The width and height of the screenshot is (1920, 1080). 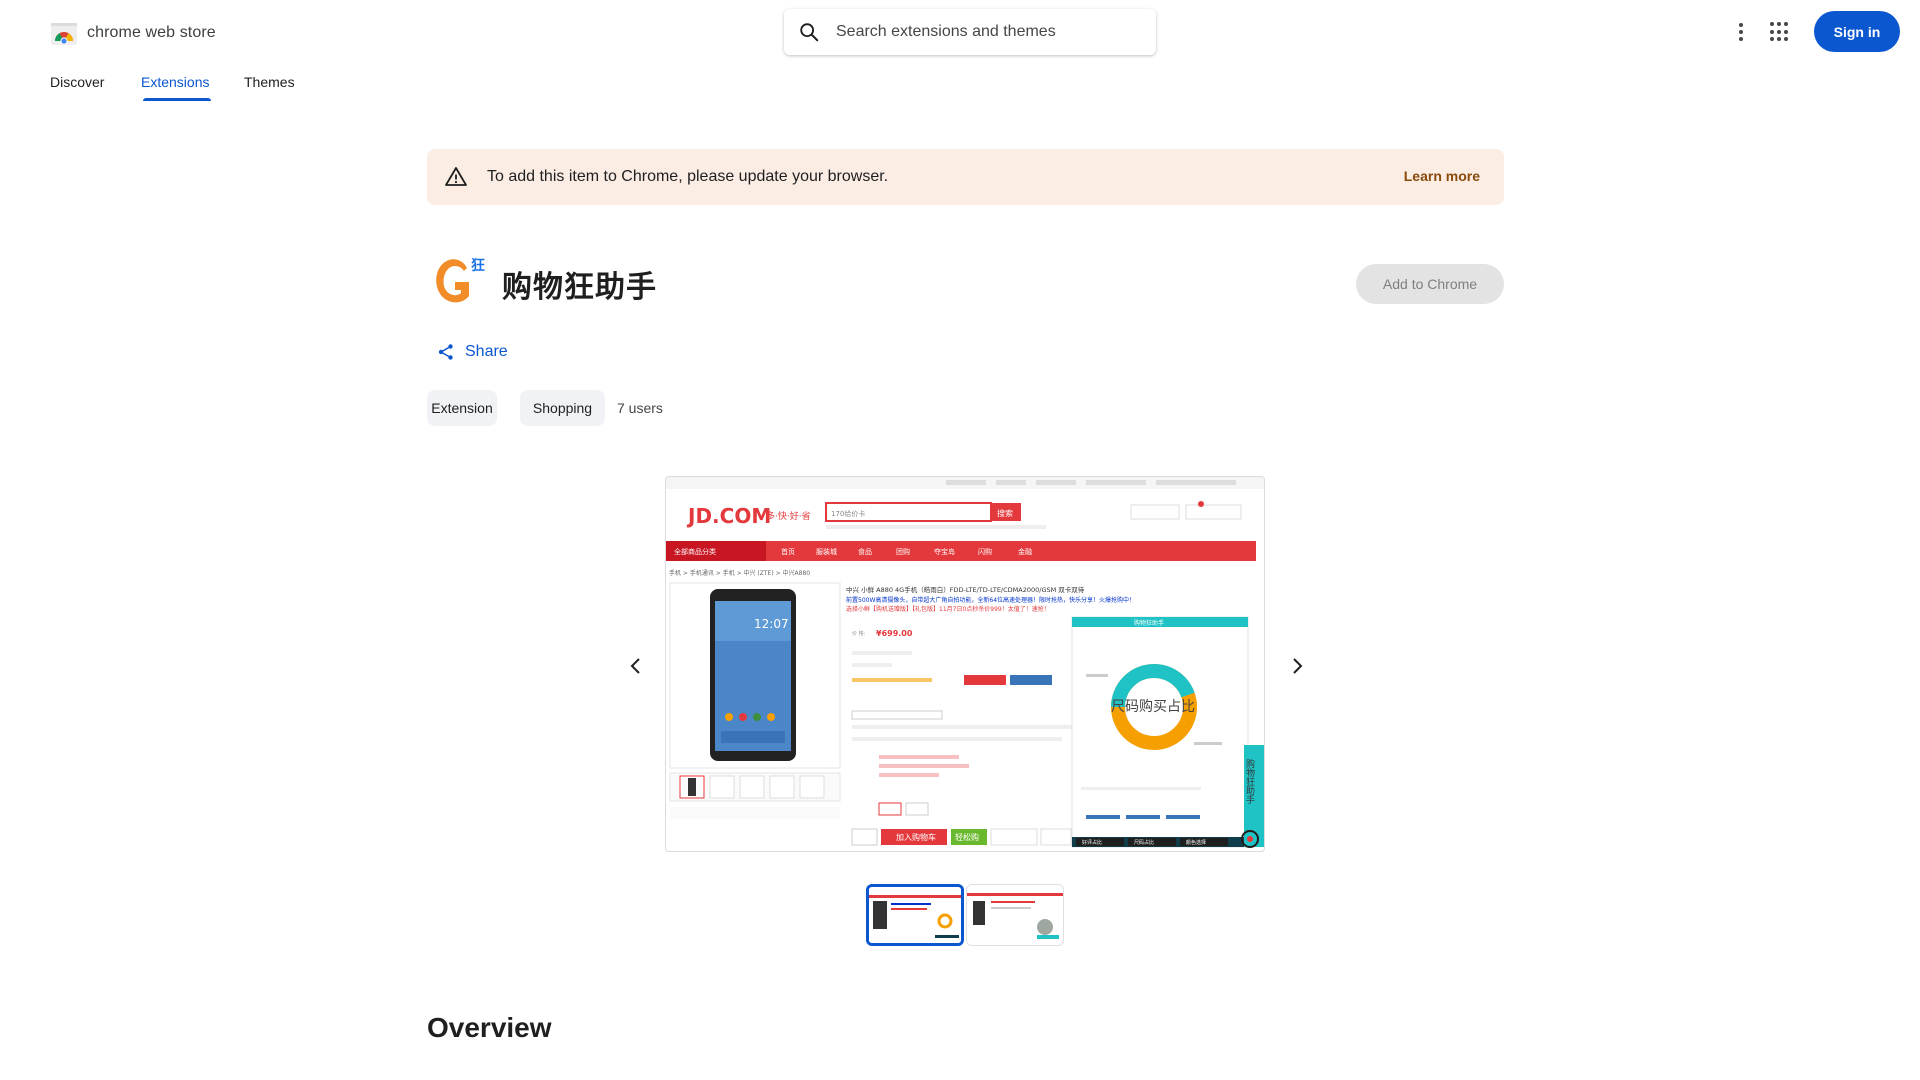 What do you see at coordinates (916, 837) in the screenshot?
I see `add-cart-label: 加入购物车` at bounding box center [916, 837].